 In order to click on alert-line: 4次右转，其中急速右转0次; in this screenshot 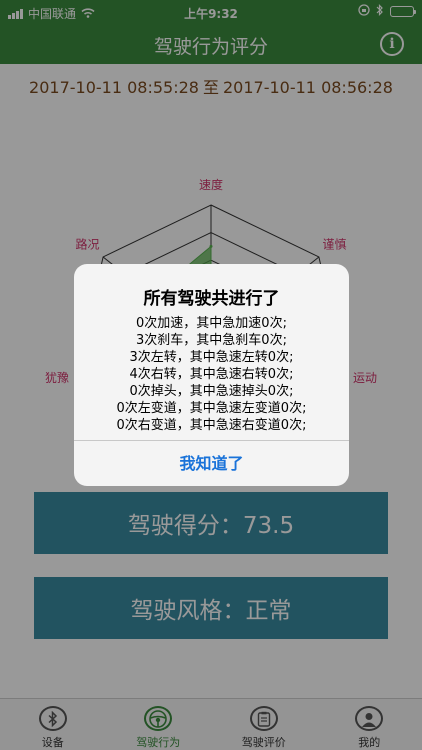, I will do `click(211, 374)`.